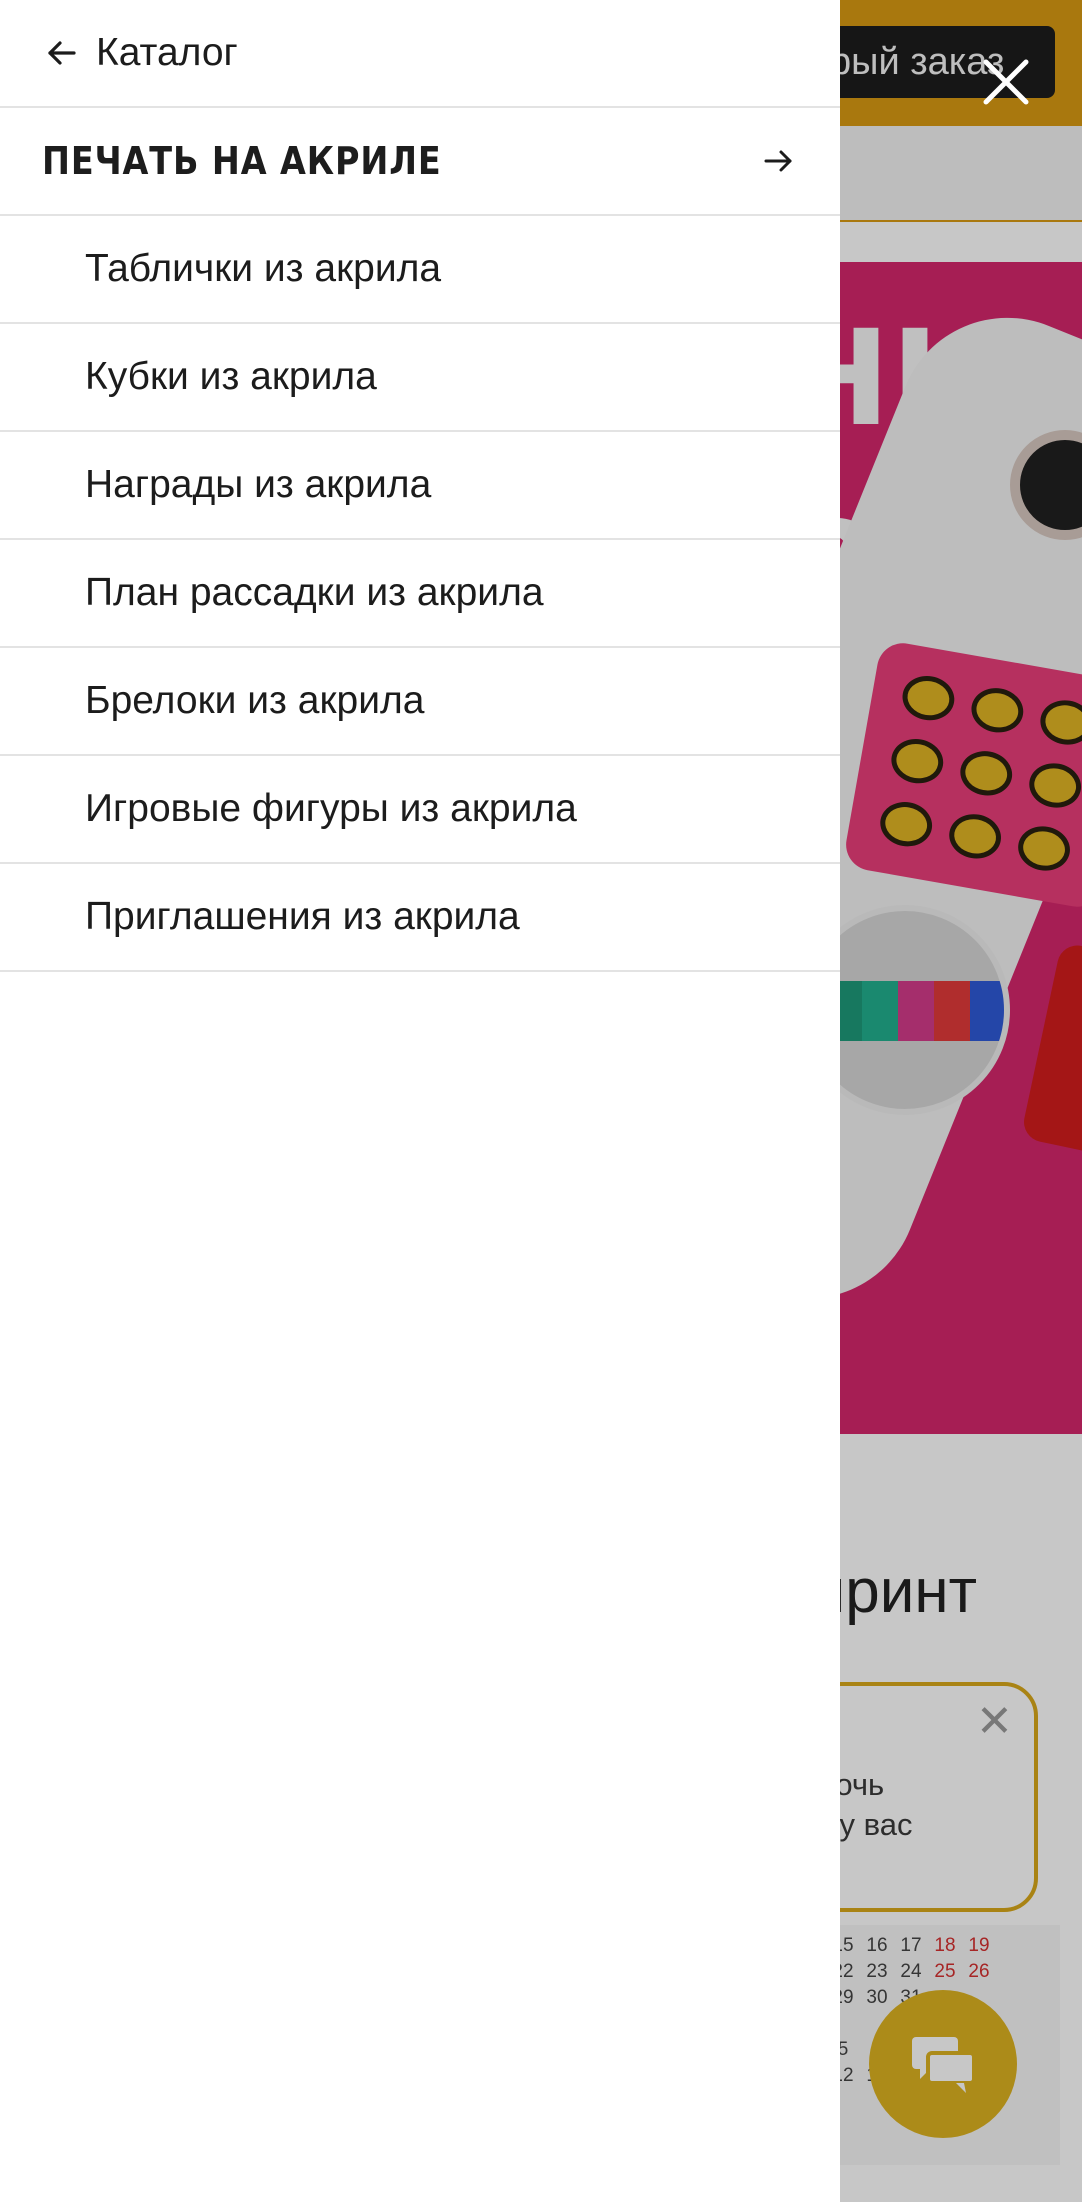 Image resolution: width=1082 pixels, height=2202 pixels. I want to click on menu-item-acrylic-awards: Награды из акрила, so click(420, 486).